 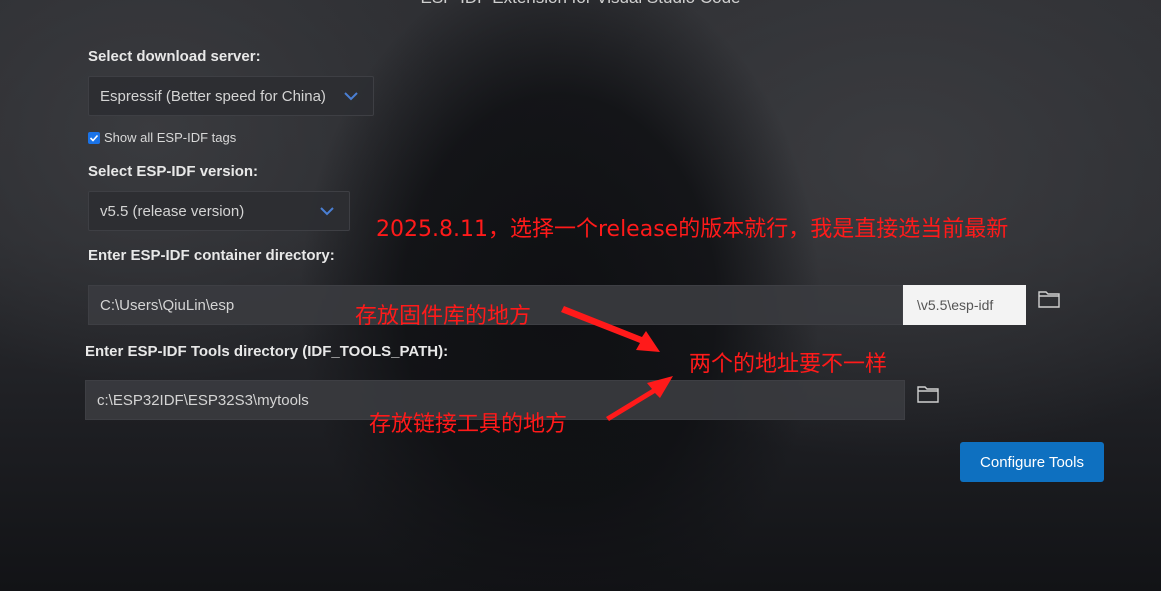 I want to click on annotation-arrows, so click(x=617, y=363).